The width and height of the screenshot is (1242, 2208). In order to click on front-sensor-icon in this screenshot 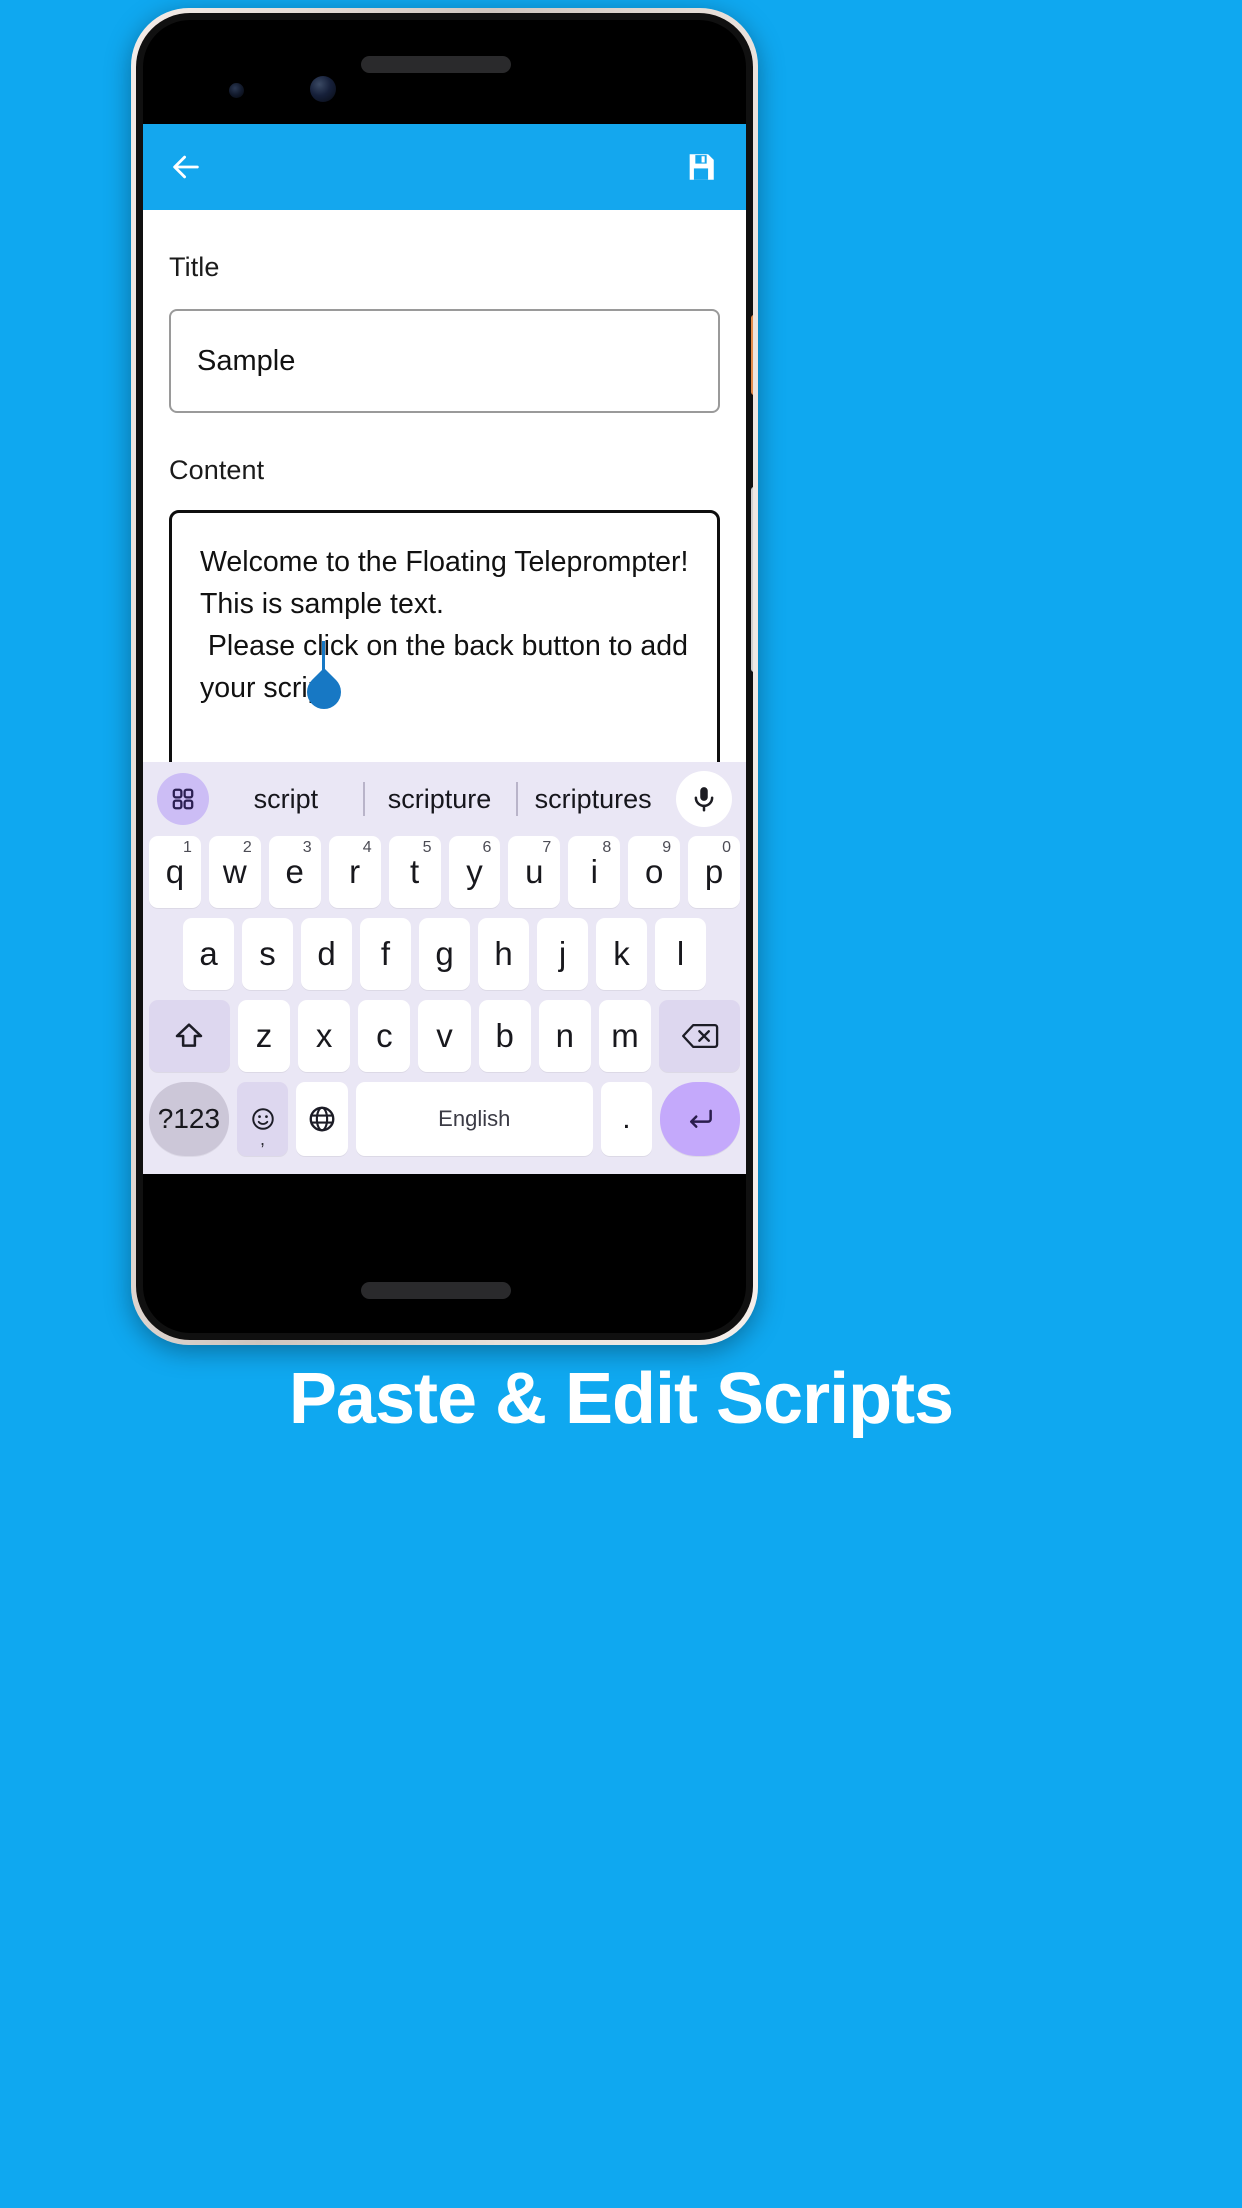, I will do `click(236, 90)`.